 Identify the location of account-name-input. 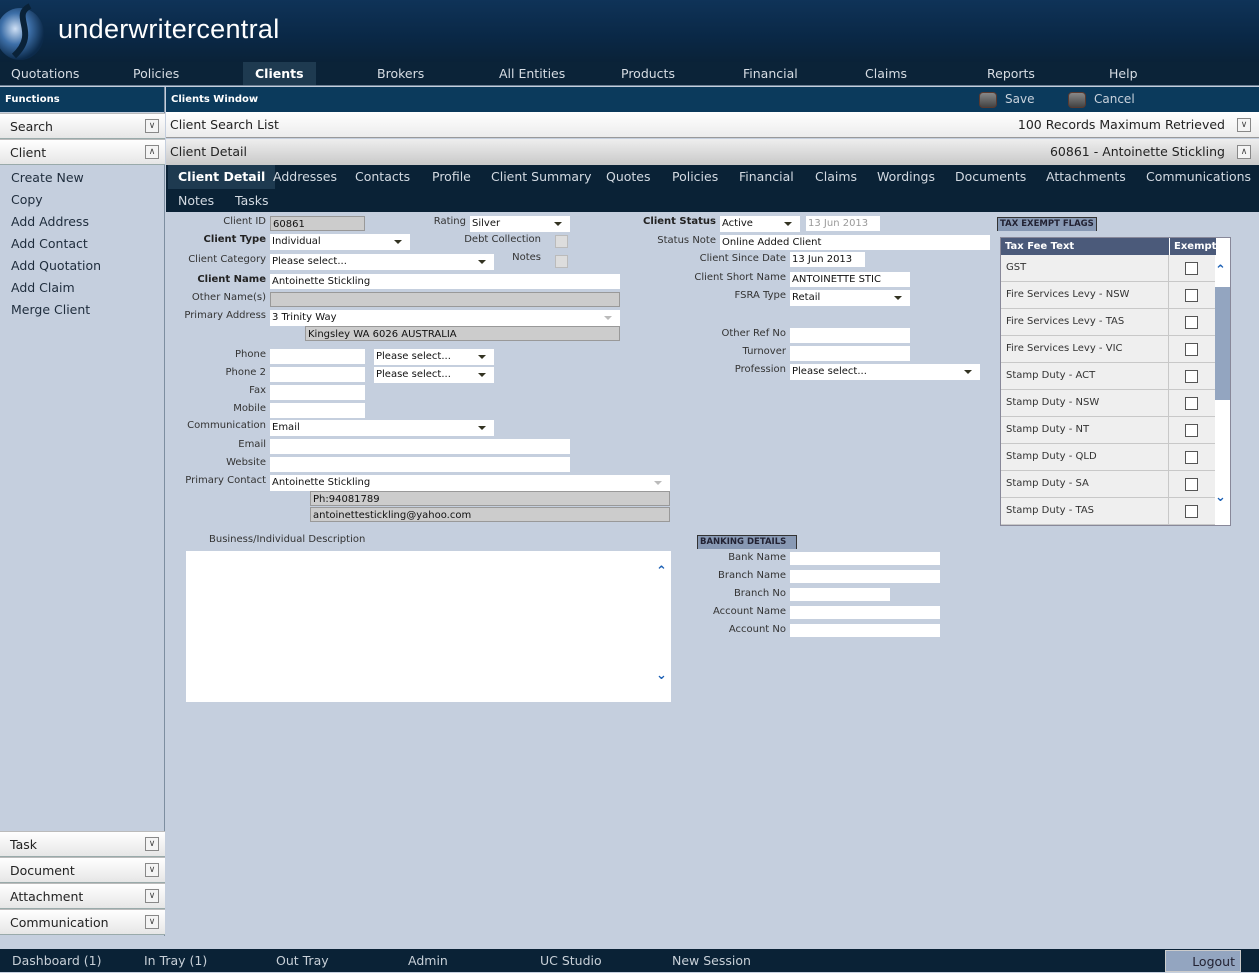
(865, 612).